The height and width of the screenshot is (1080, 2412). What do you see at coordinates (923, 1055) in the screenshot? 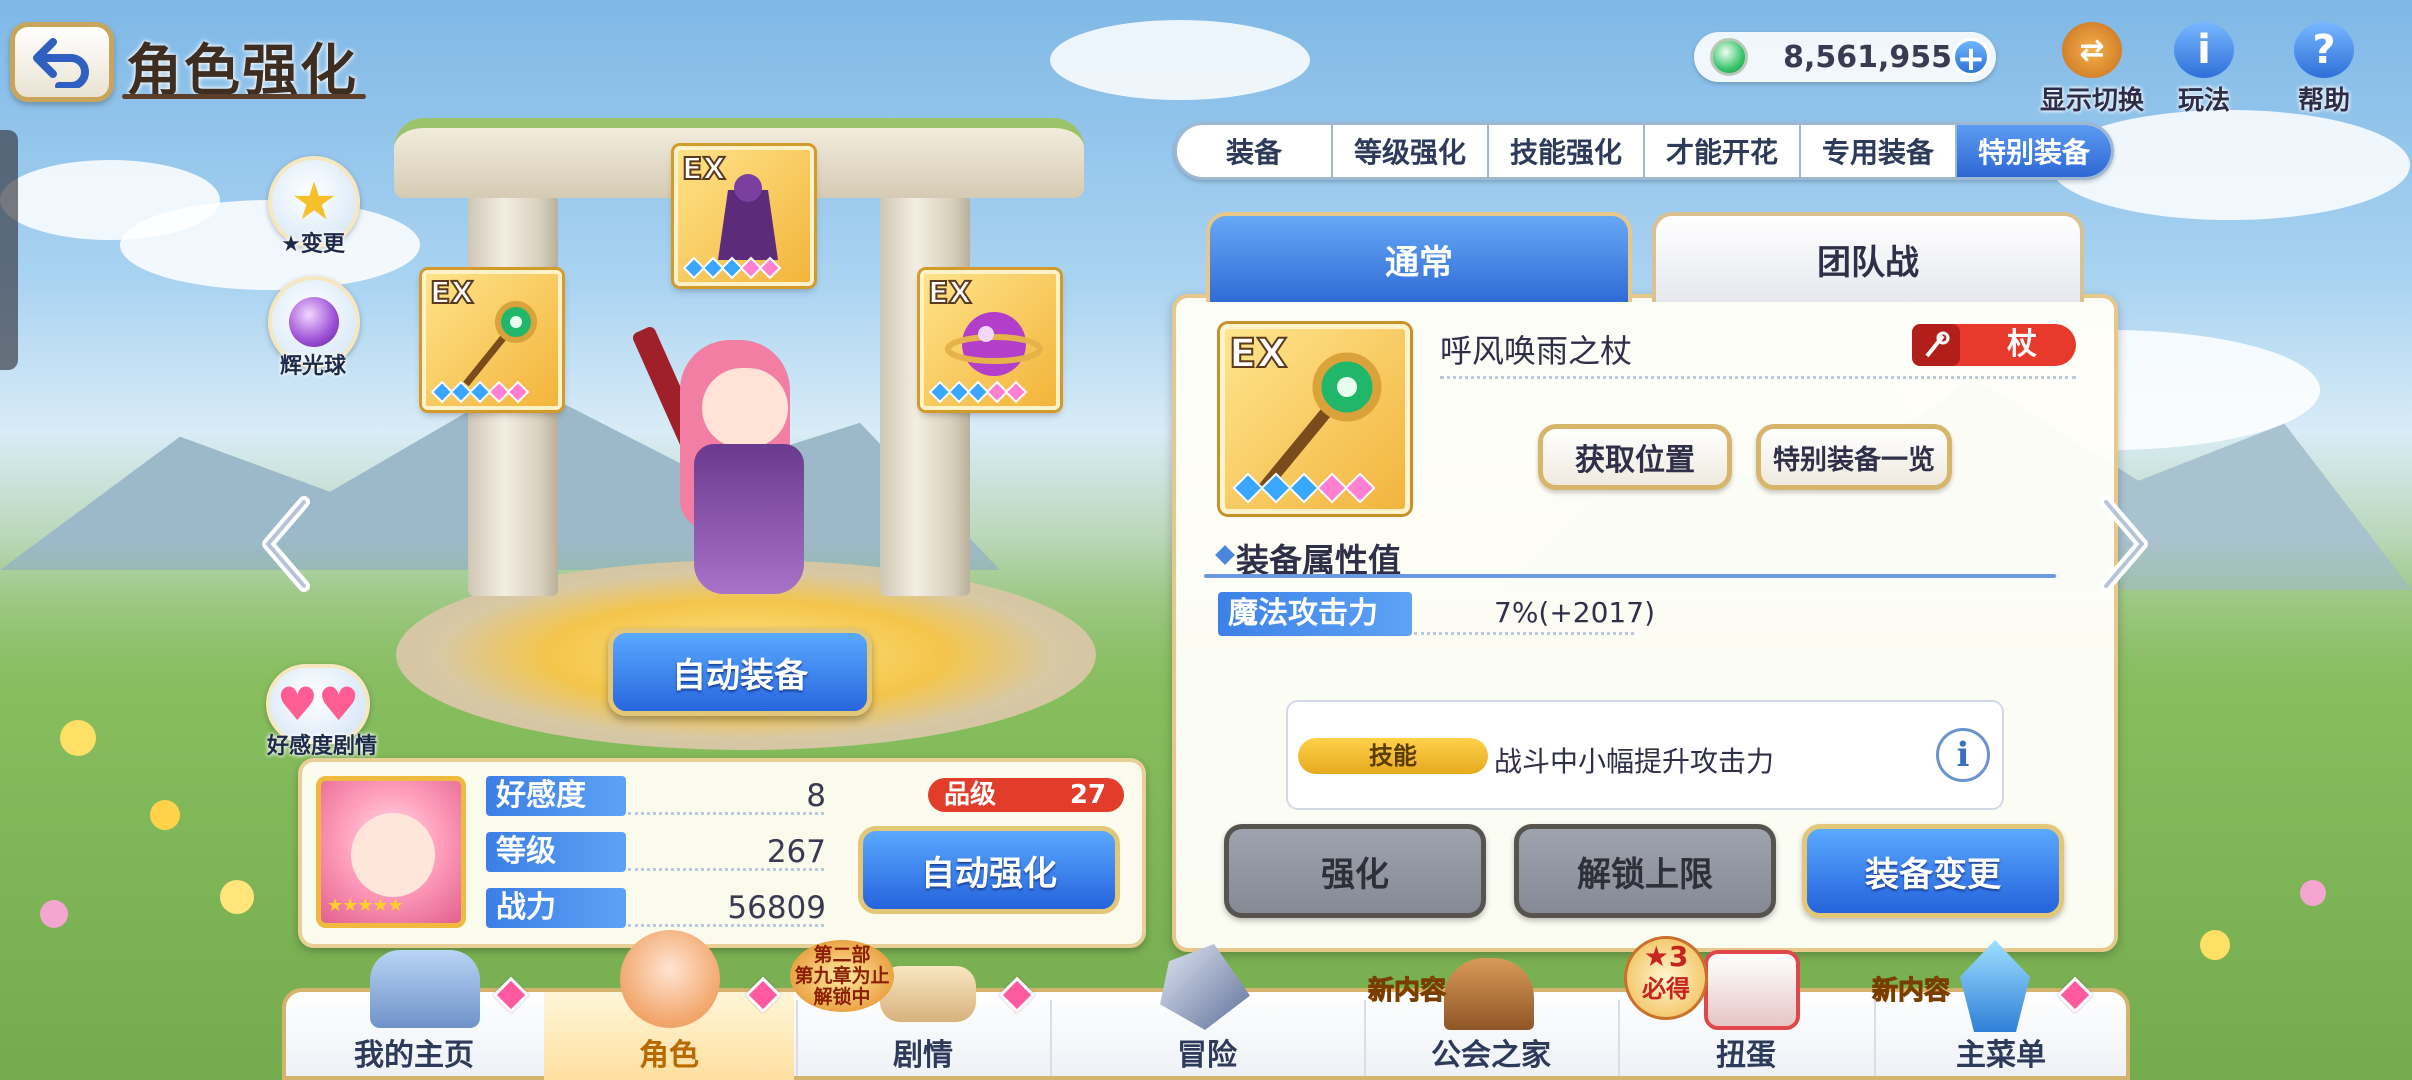
I see `nav-story-label: 剧情` at bounding box center [923, 1055].